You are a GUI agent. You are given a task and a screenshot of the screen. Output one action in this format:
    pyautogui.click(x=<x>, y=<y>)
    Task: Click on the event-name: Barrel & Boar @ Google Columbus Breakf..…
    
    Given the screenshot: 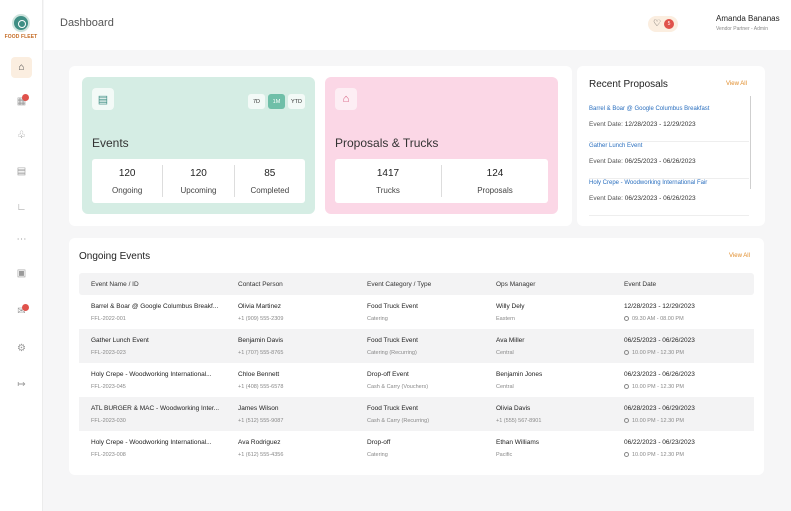 What is the action you would take?
    pyautogui.click(x=164, y=306)
    